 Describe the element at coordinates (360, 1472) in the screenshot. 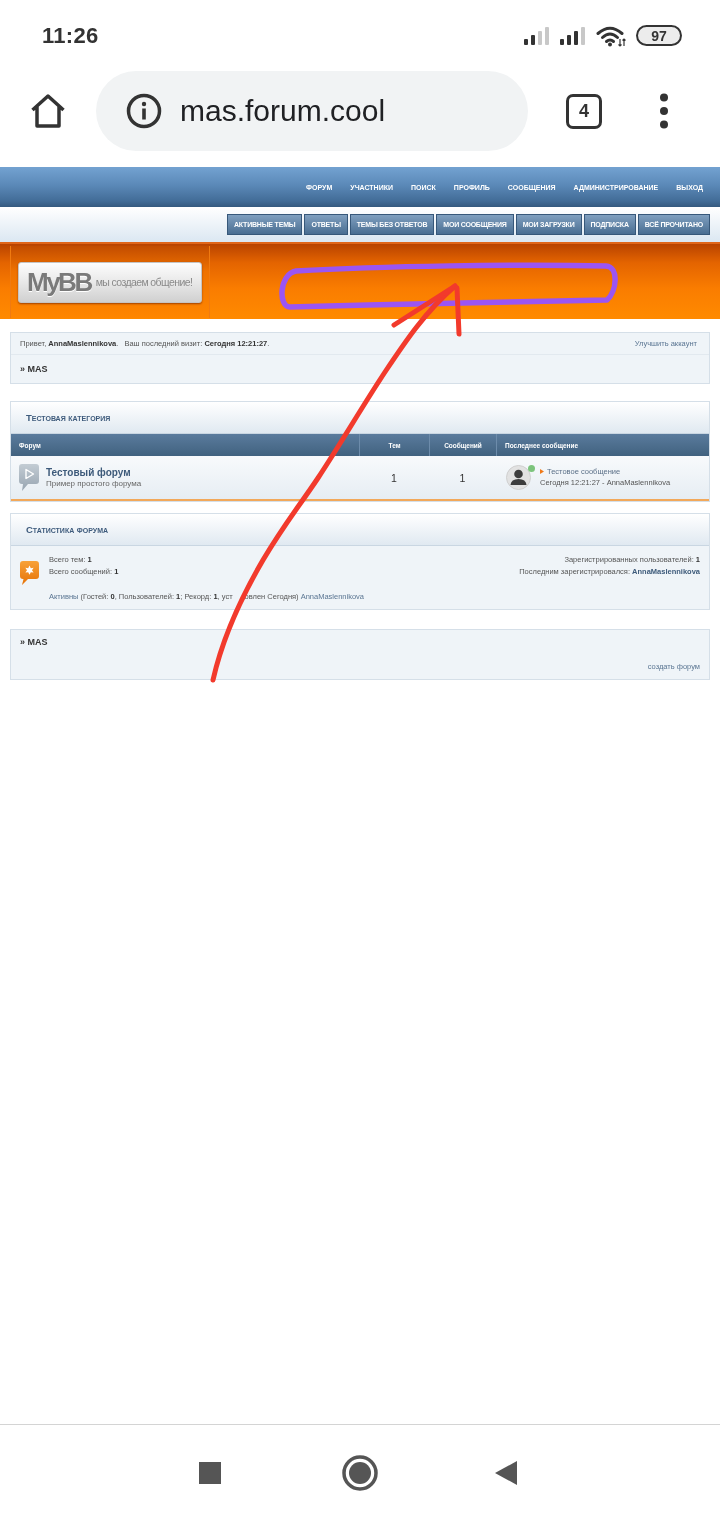

I see `circle-icon` at that location.